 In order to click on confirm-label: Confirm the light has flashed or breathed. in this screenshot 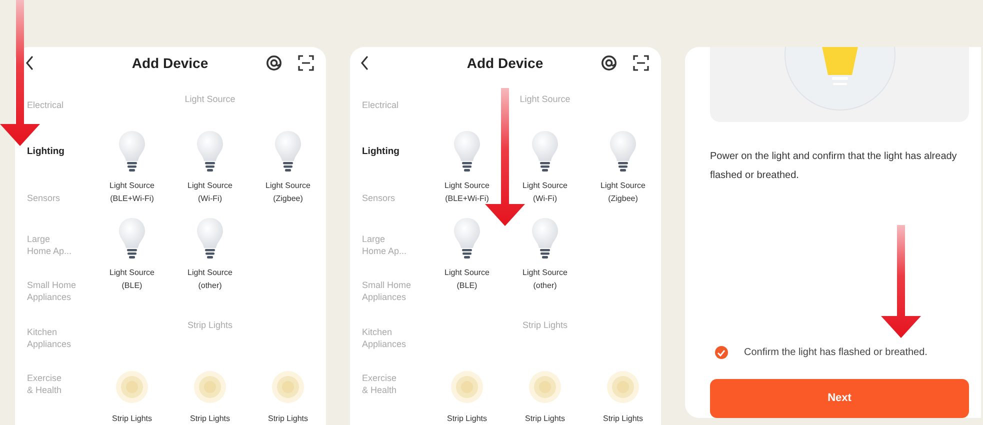, I will do `click(836, 353)`.